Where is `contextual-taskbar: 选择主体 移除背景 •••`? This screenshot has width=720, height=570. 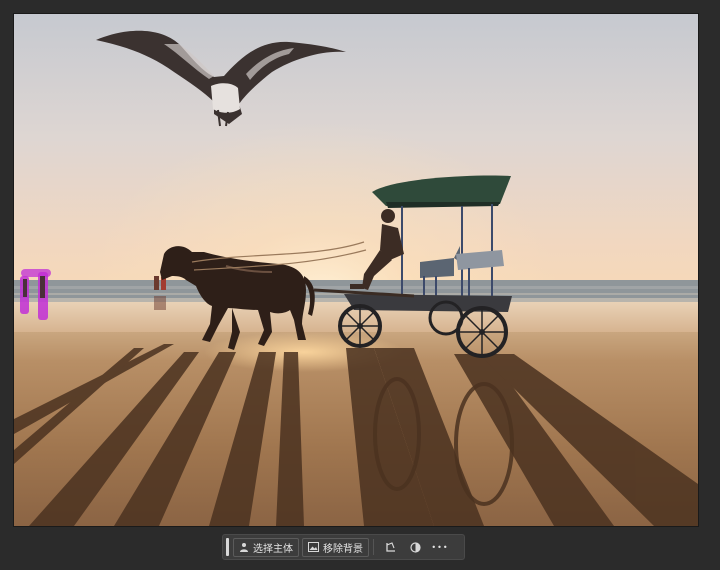 contextual-taskbar: 选择主体 移除背景 ••• is located at coordinates (343, 547).